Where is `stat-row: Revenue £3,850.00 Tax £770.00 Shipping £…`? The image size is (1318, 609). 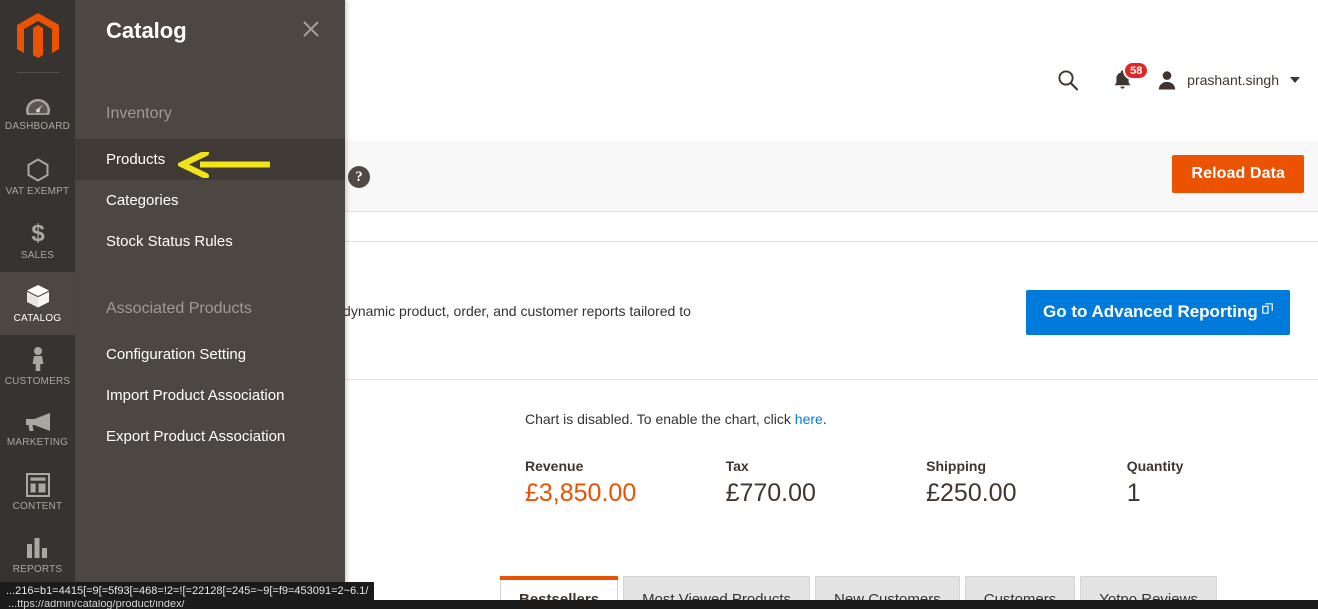
stat-row: Revenue £3,850.00 Tax £770.00 Shipping £… is located at coordinates (895, 483).